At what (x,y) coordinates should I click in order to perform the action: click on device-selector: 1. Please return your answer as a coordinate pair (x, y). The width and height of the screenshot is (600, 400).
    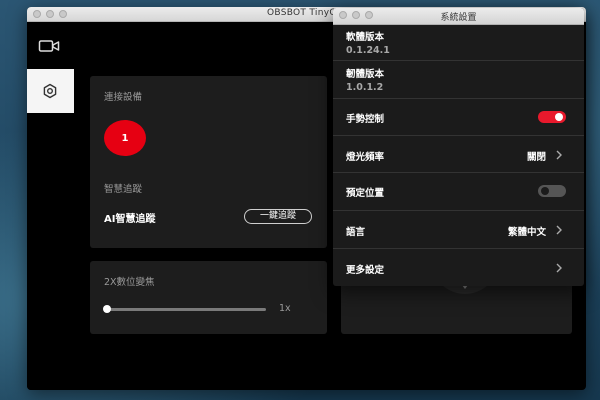
    Looking at the image, I should click on (125, 138).